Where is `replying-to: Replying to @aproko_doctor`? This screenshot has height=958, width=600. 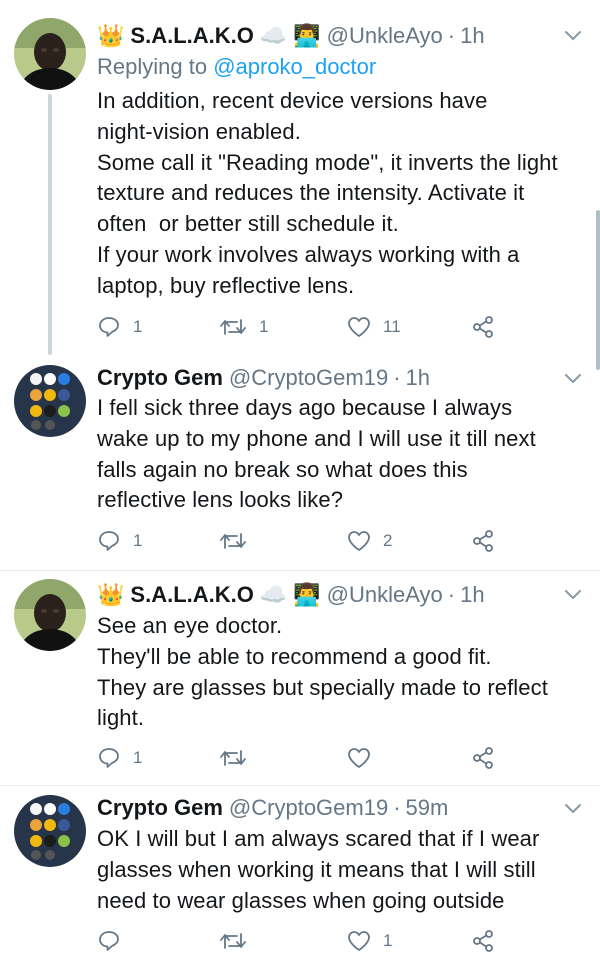
replying-to: Replying to @aproko_doctor is located at coordinates (236, 67).